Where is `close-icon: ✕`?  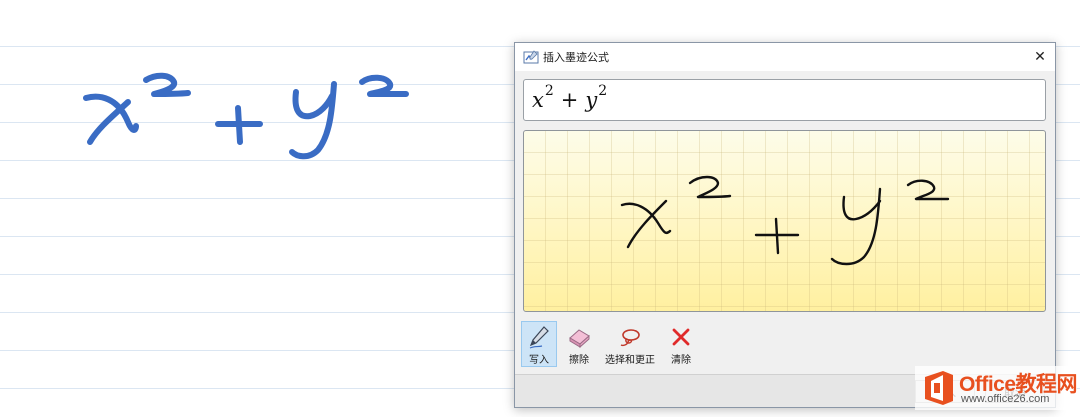 close-icon: ✕ is located at coordinates (1040, 57).